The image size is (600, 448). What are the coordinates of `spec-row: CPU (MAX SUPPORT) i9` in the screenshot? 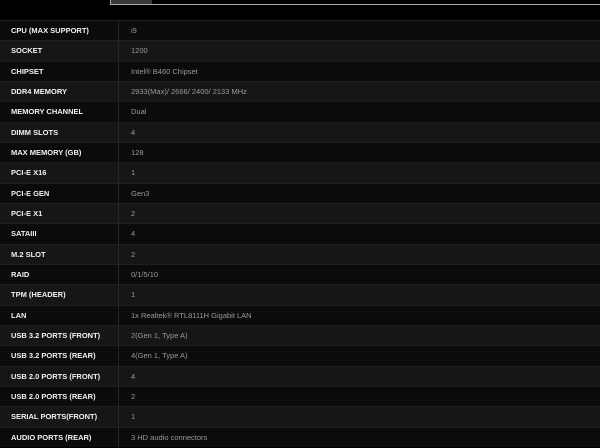 It's located at (300, 30).